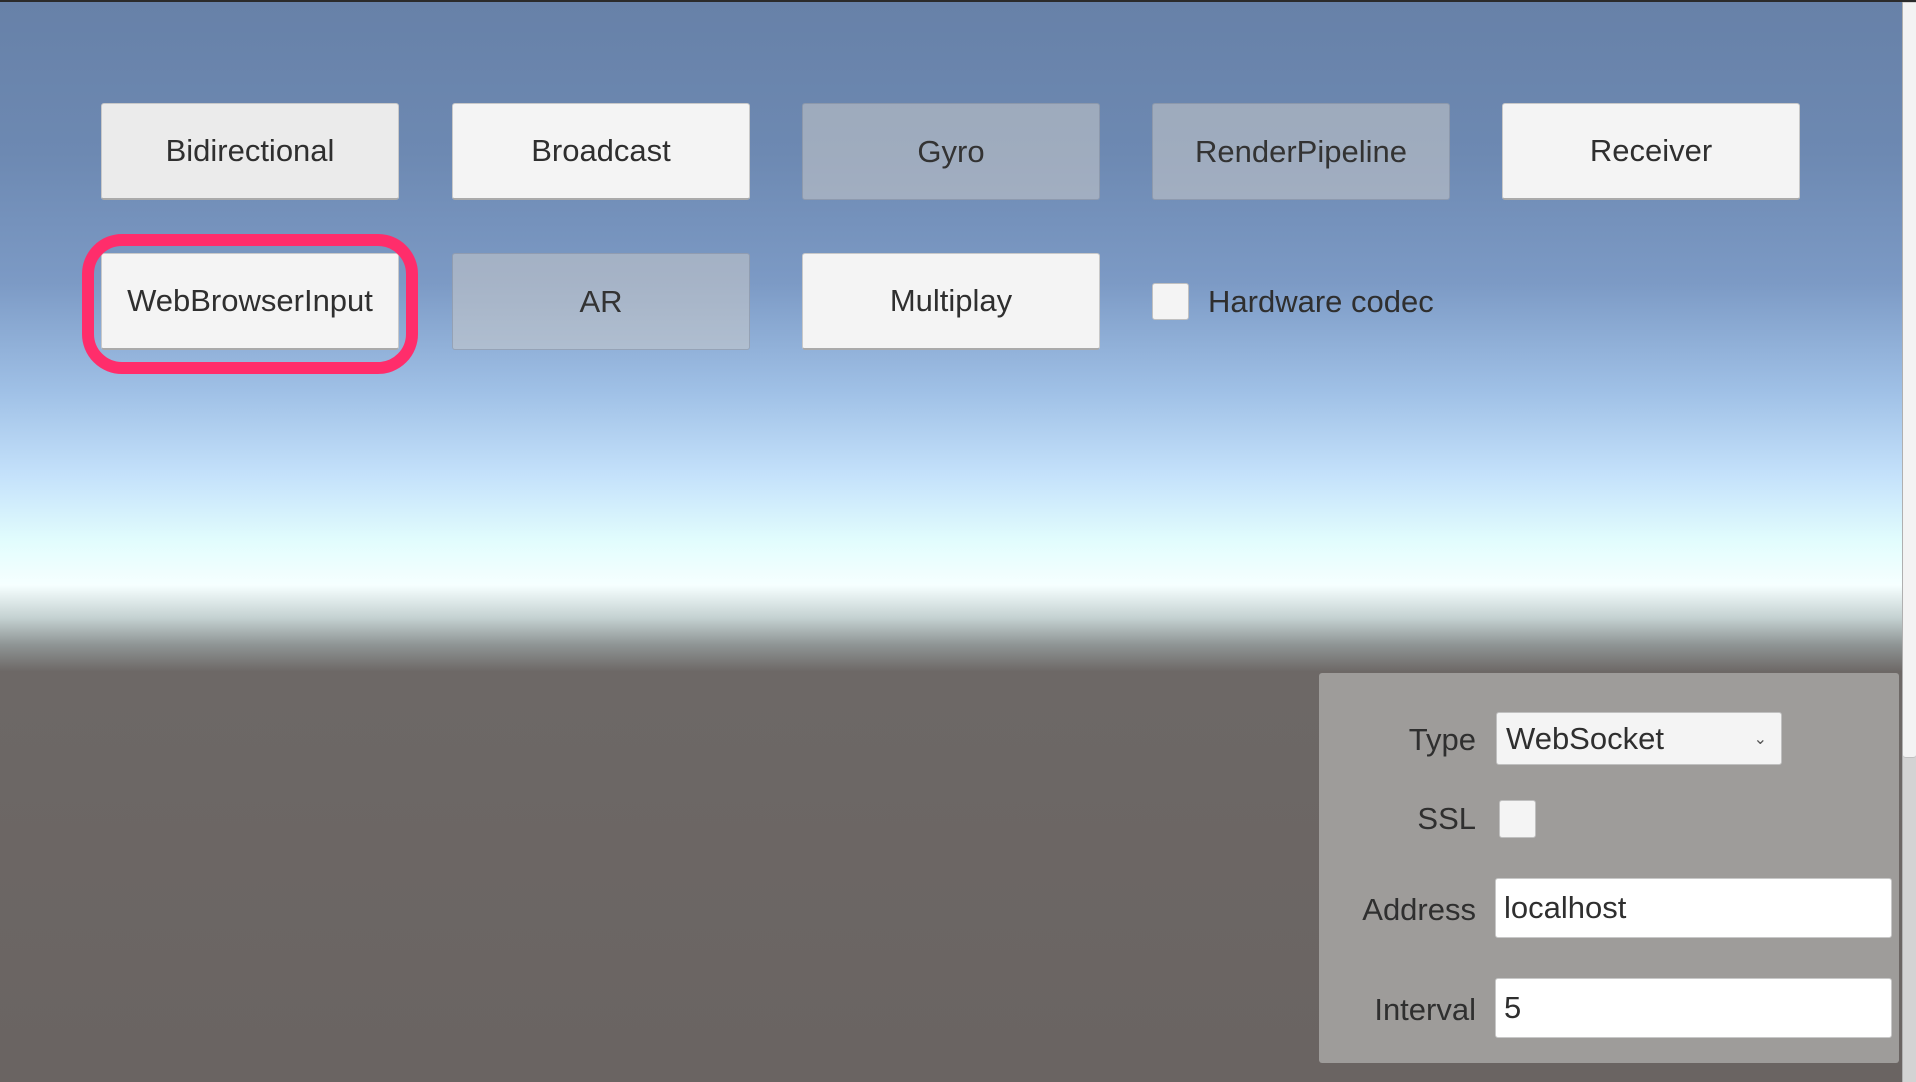 Image resolution: width=1916 pixels, height=1082 pixels. What do you see at coordinates (1693, 908) in the screenshot?
I see `address-input` at bounding box center [1693, 908].